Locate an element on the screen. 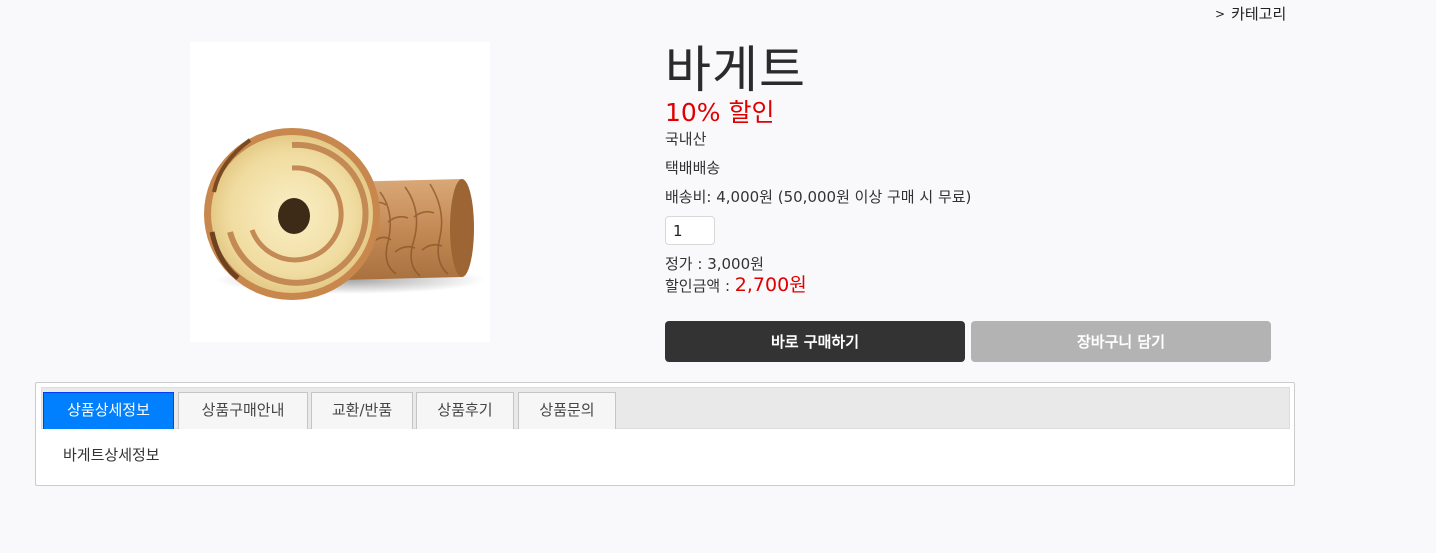 This screenshot has height=553, width=1436. tab-reviews: 상품후기 is located at coordinates (465, 410).